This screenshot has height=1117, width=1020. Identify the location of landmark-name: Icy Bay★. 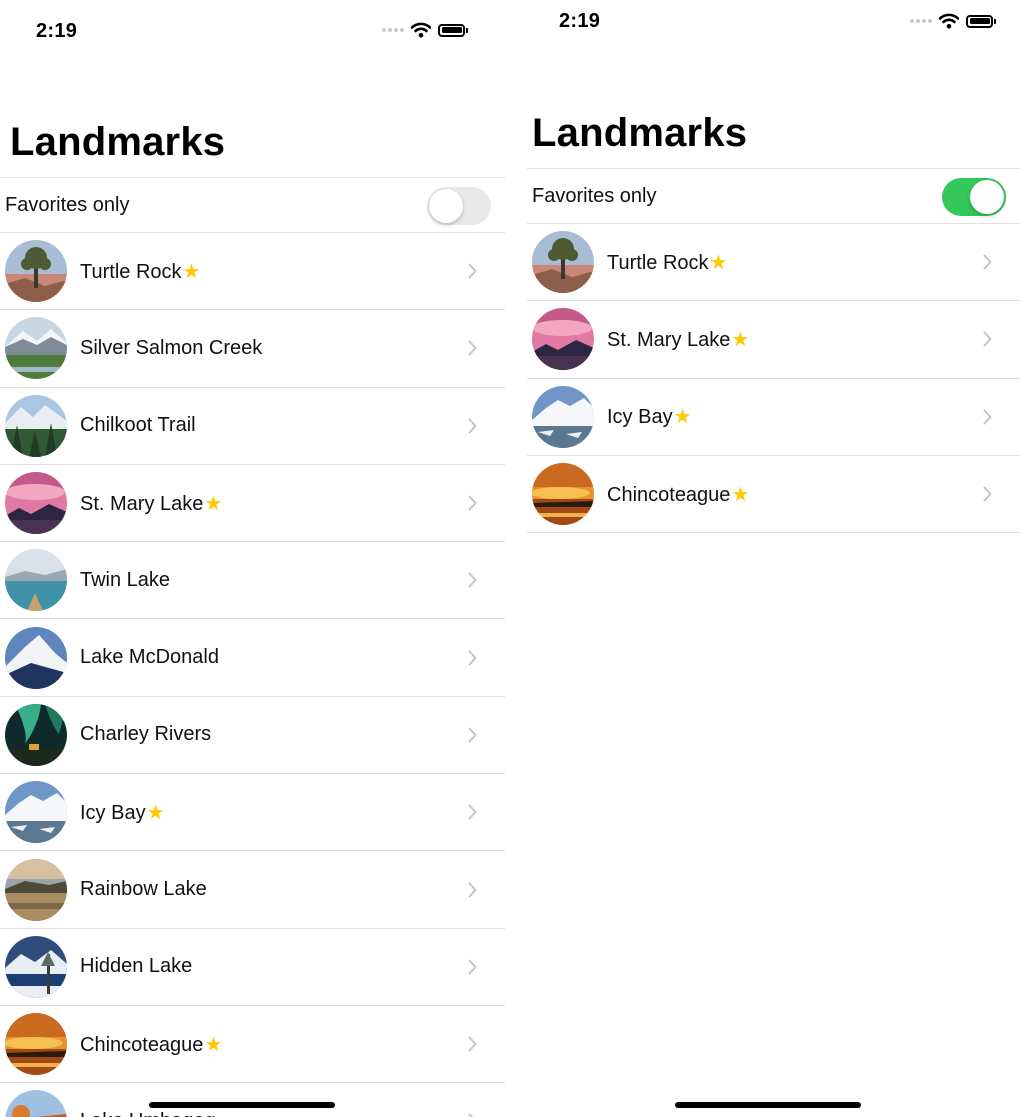
(649, 416).